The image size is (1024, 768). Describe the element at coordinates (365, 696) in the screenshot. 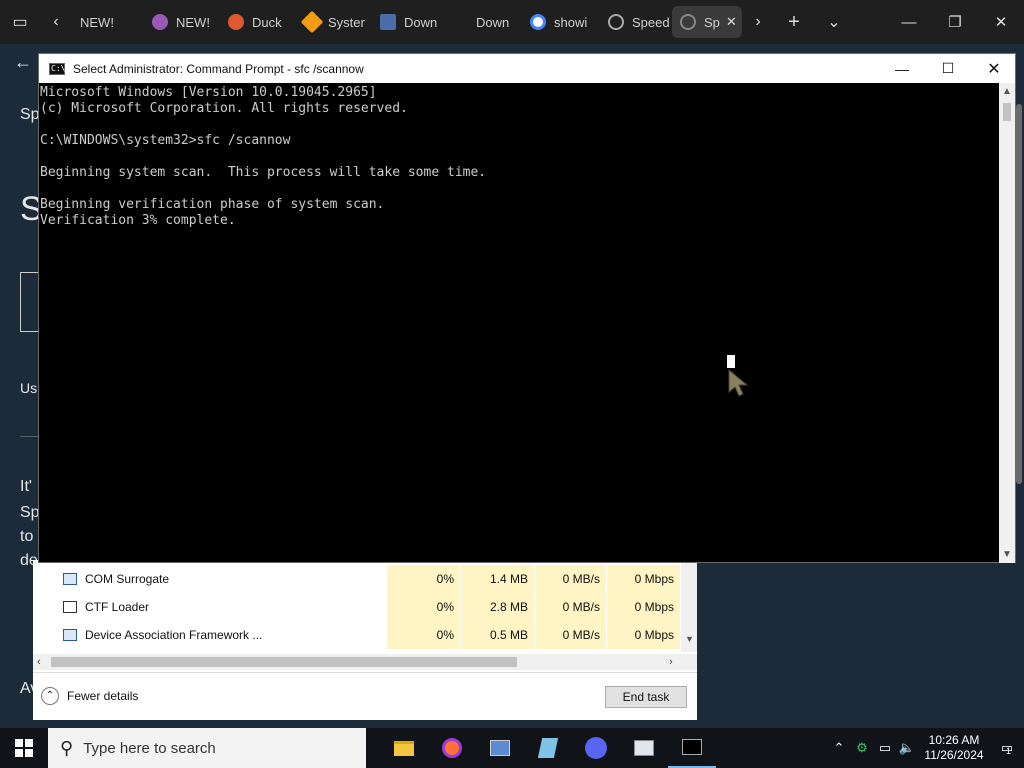

I see `task-manager-footer: ⌃ Fewer details End task` at that location.